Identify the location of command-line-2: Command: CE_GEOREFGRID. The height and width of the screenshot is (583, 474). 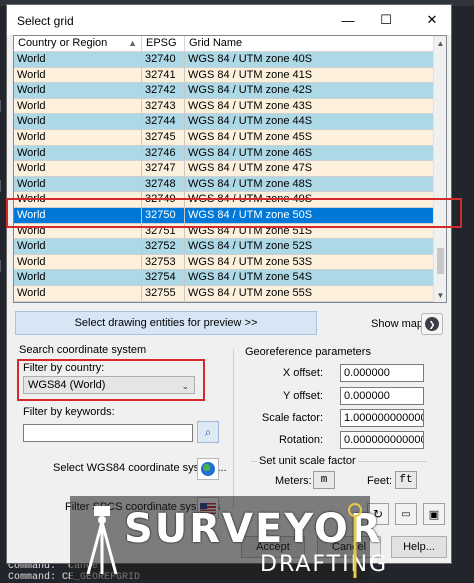
(74, 577).